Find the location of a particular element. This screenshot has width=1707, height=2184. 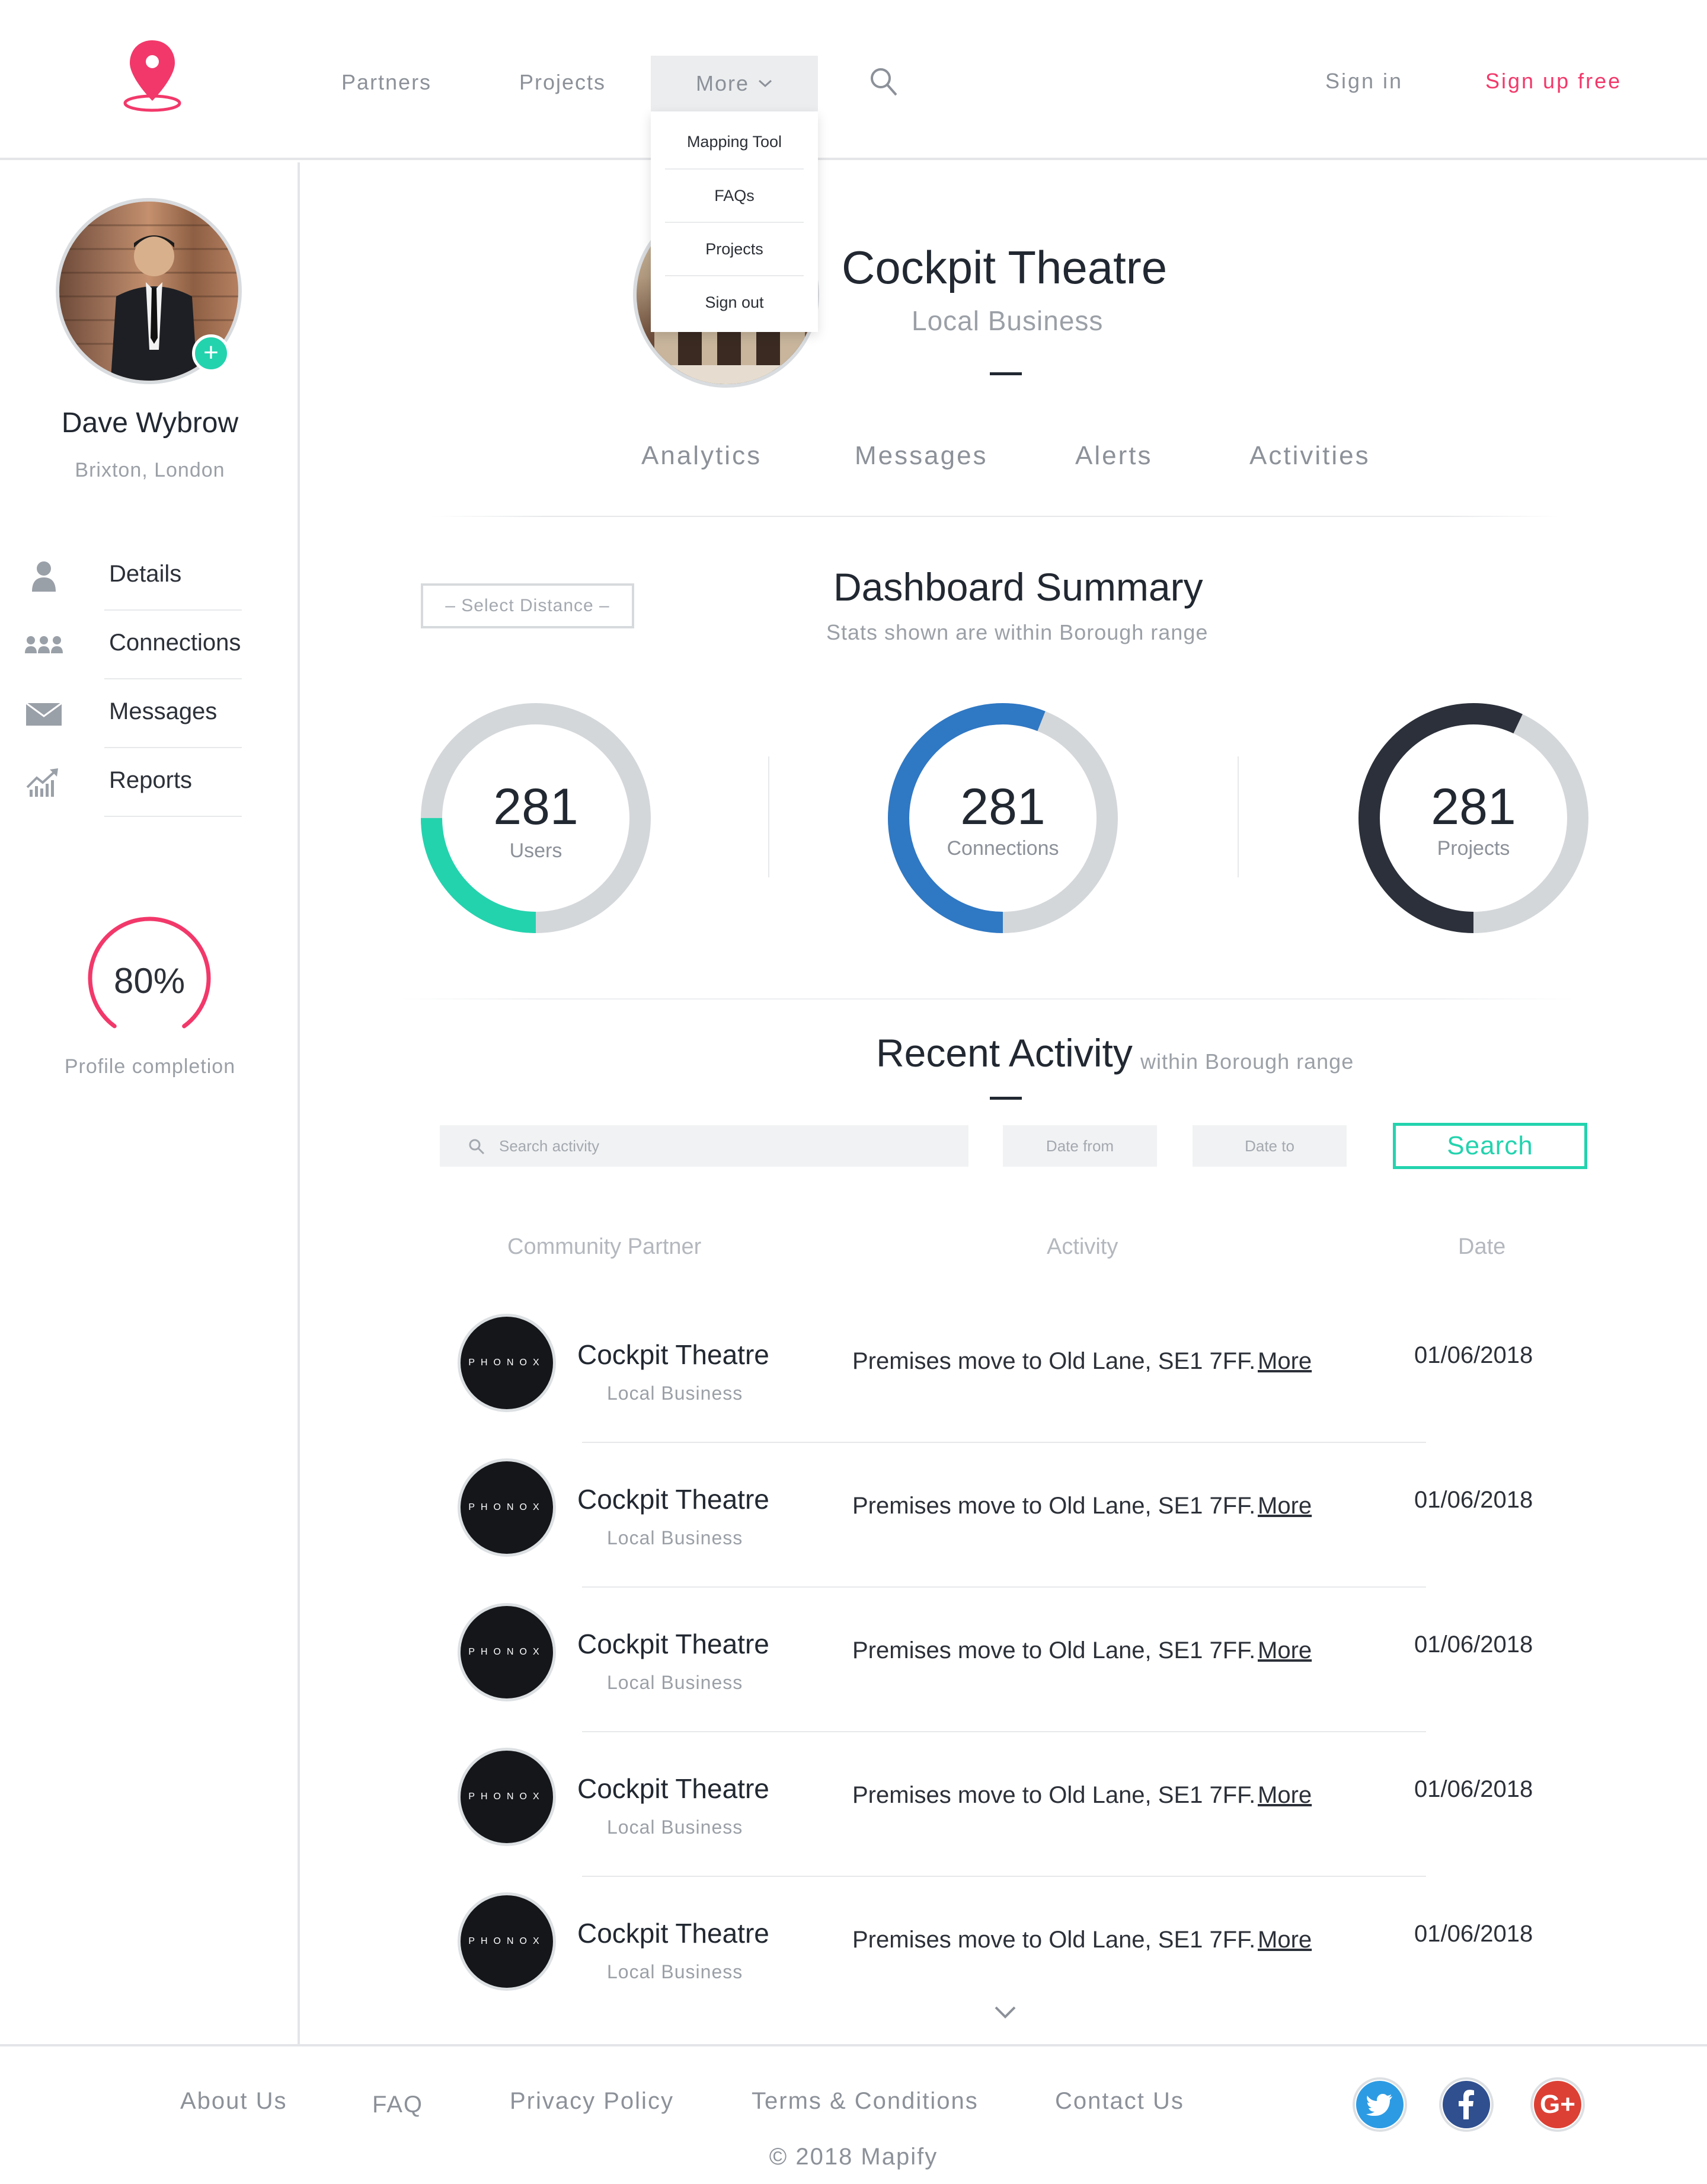

more-dropdown-menu: Mapping Tool FAQs Projects Sign out is located at coordinates (734, 221).